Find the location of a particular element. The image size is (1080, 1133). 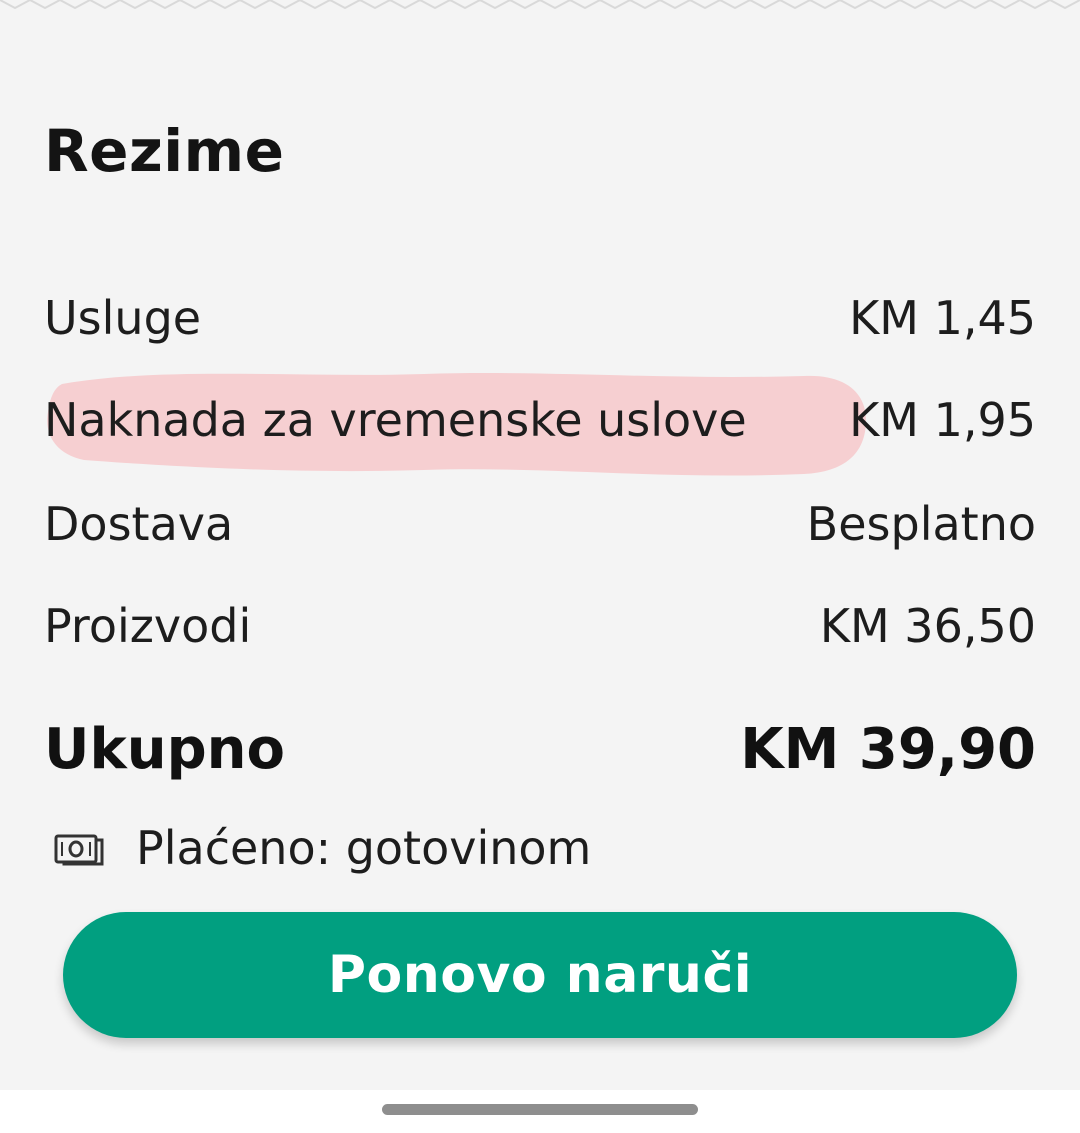

summary-title: Rezime is located at coordinates (164, 151).